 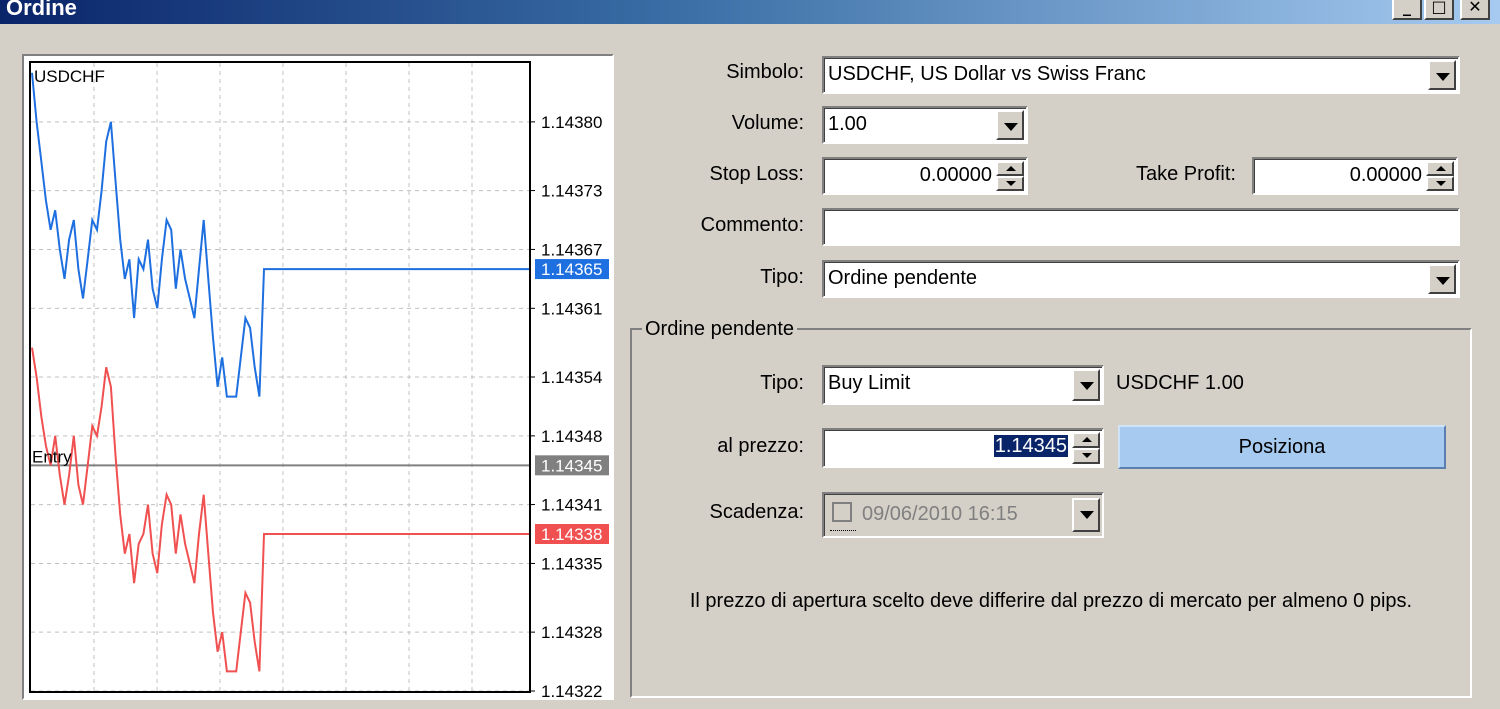 I want to click on focus-dots, so click(x=843, y=530).